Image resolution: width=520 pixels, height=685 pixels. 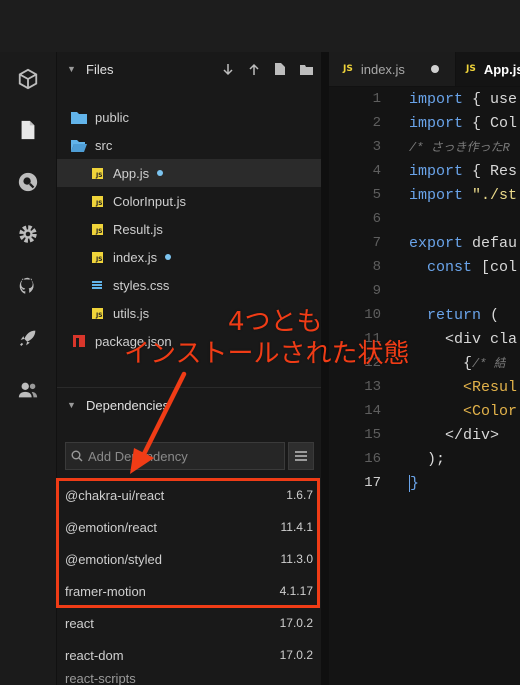 What do you see at coordinates (178, 456) in the screenshot?
I see `add-dependency-input` at bounding box center [178, 456].